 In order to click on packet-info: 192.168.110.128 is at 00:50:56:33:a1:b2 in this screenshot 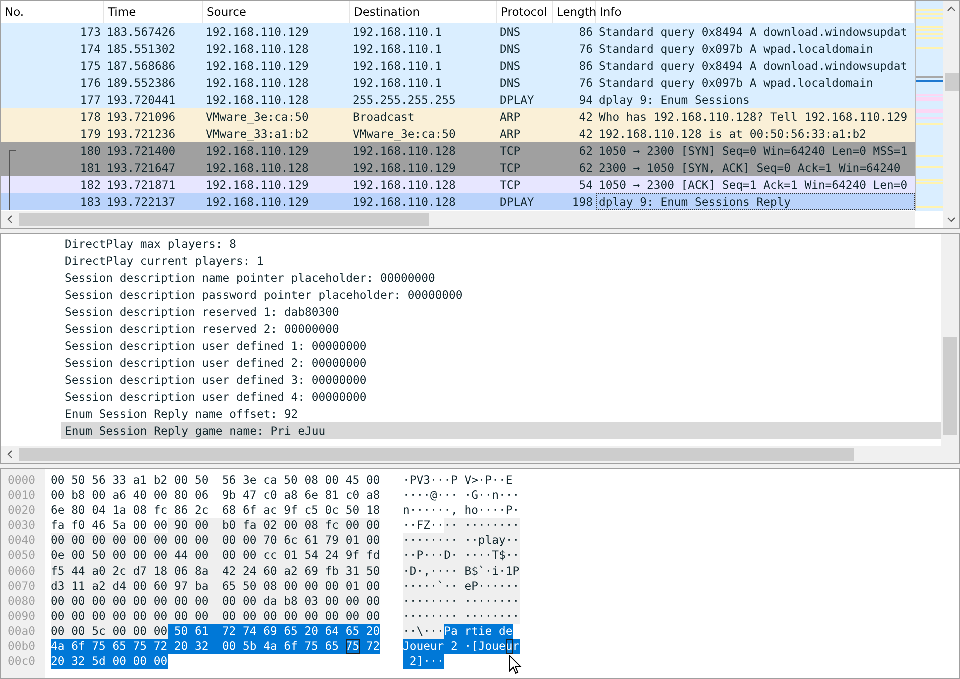, I will do `click(733, 134)`.